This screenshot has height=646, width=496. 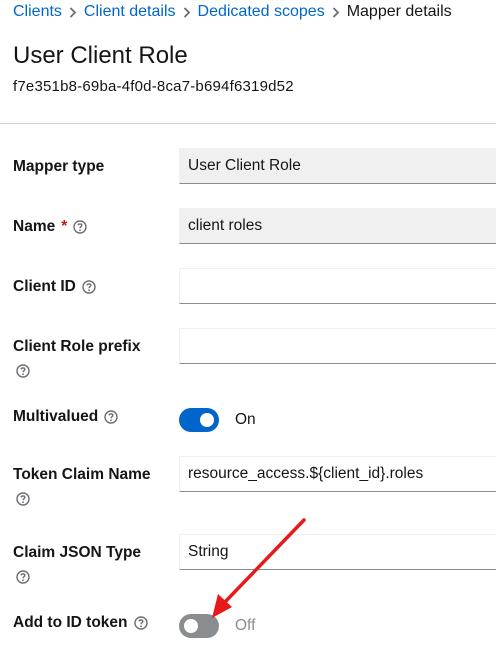 What do you see at coordinates (82, 474) in the screenshot?
I see `token-claim-name-label: Token Claim Name` at bounding box center [82, 474].